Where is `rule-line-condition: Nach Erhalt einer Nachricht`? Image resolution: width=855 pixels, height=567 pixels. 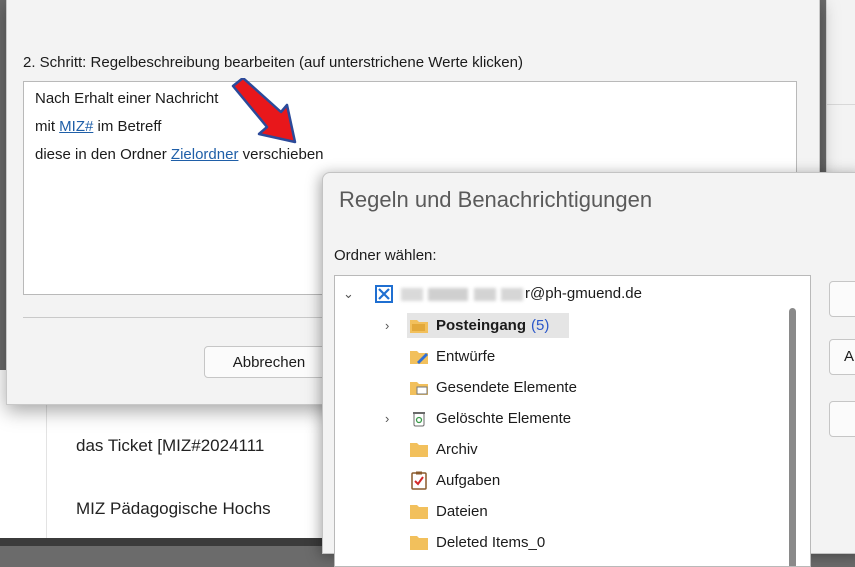
rule-line-condition: Nach Erhalt einer Nachricht is located at coordinates (127, 98).